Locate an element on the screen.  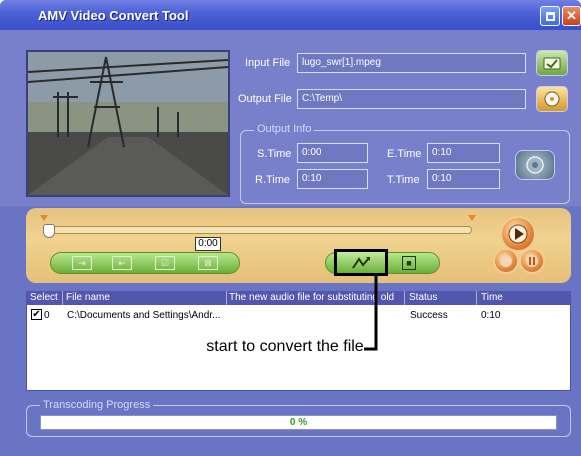
open-input-button is located at coordinates (552, 63).